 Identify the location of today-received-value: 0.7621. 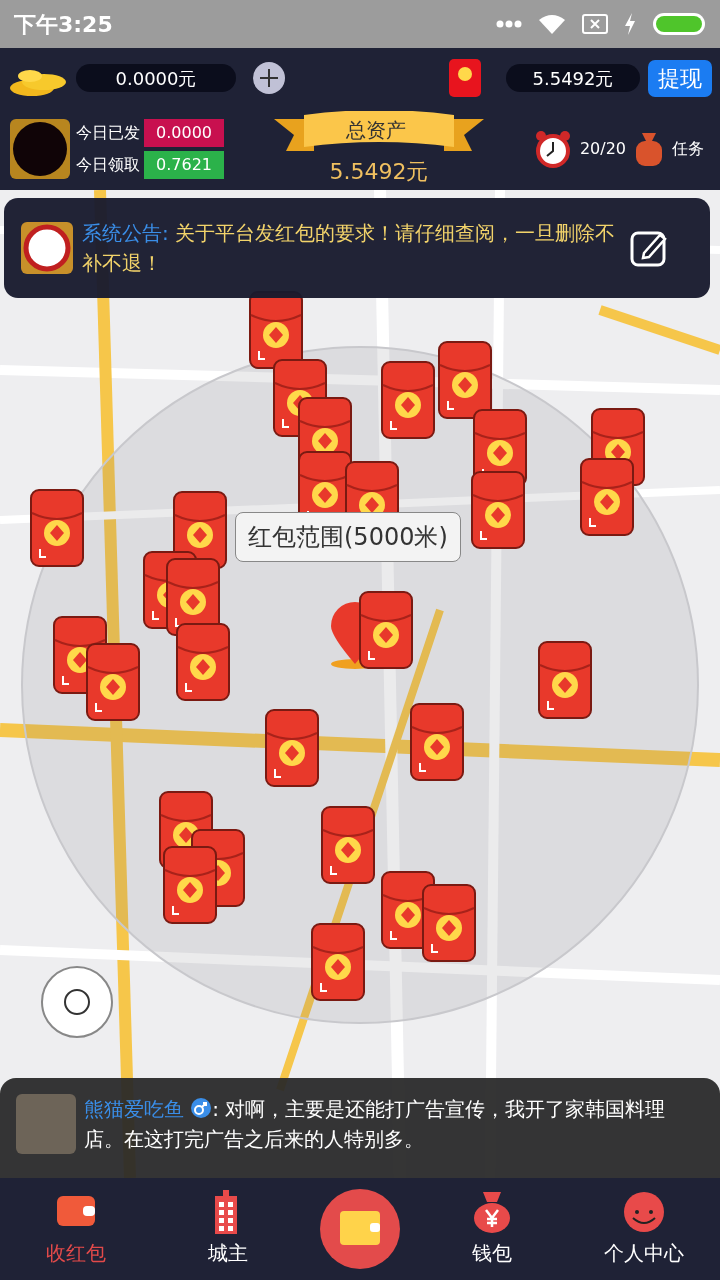
(184, 165).